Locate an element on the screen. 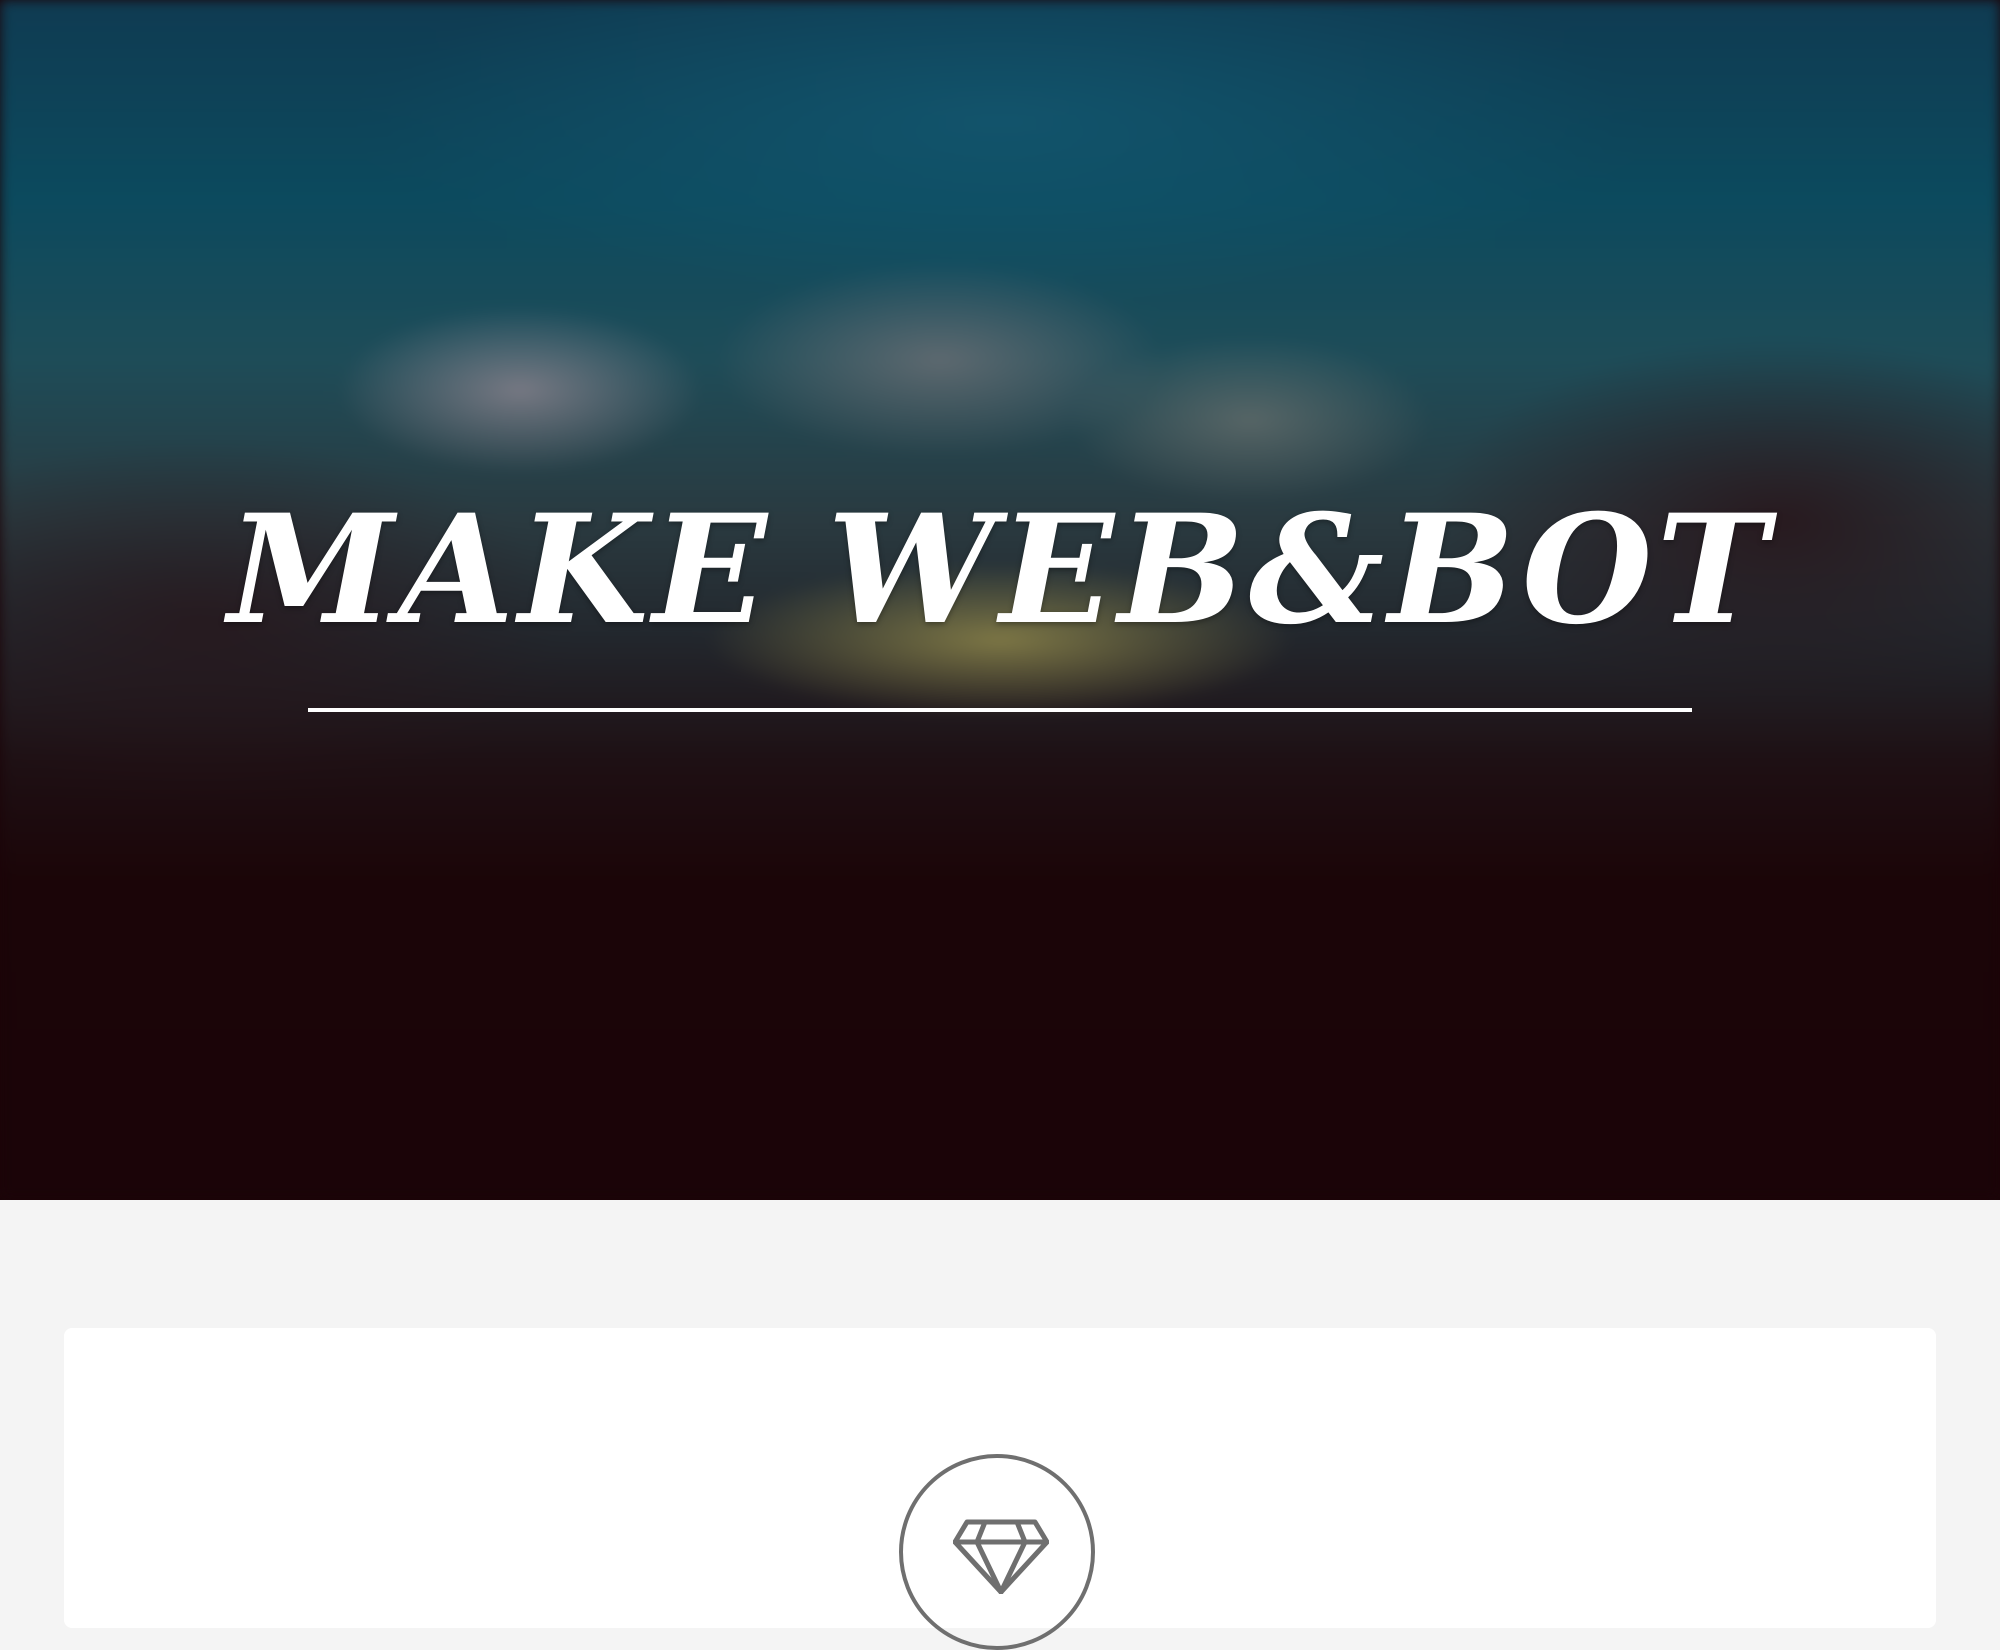  diamond-icon is located at coordinates (1001, 1556).